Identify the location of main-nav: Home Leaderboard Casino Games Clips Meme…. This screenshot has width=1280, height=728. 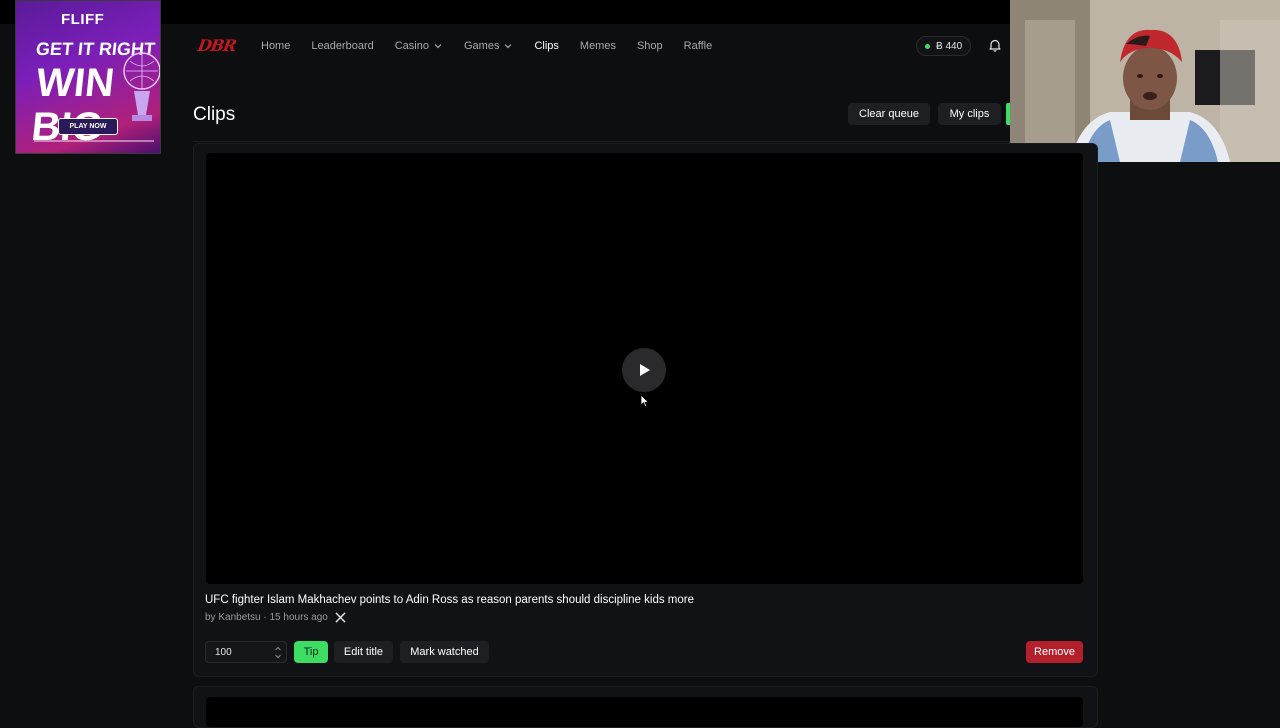
(497, 46).